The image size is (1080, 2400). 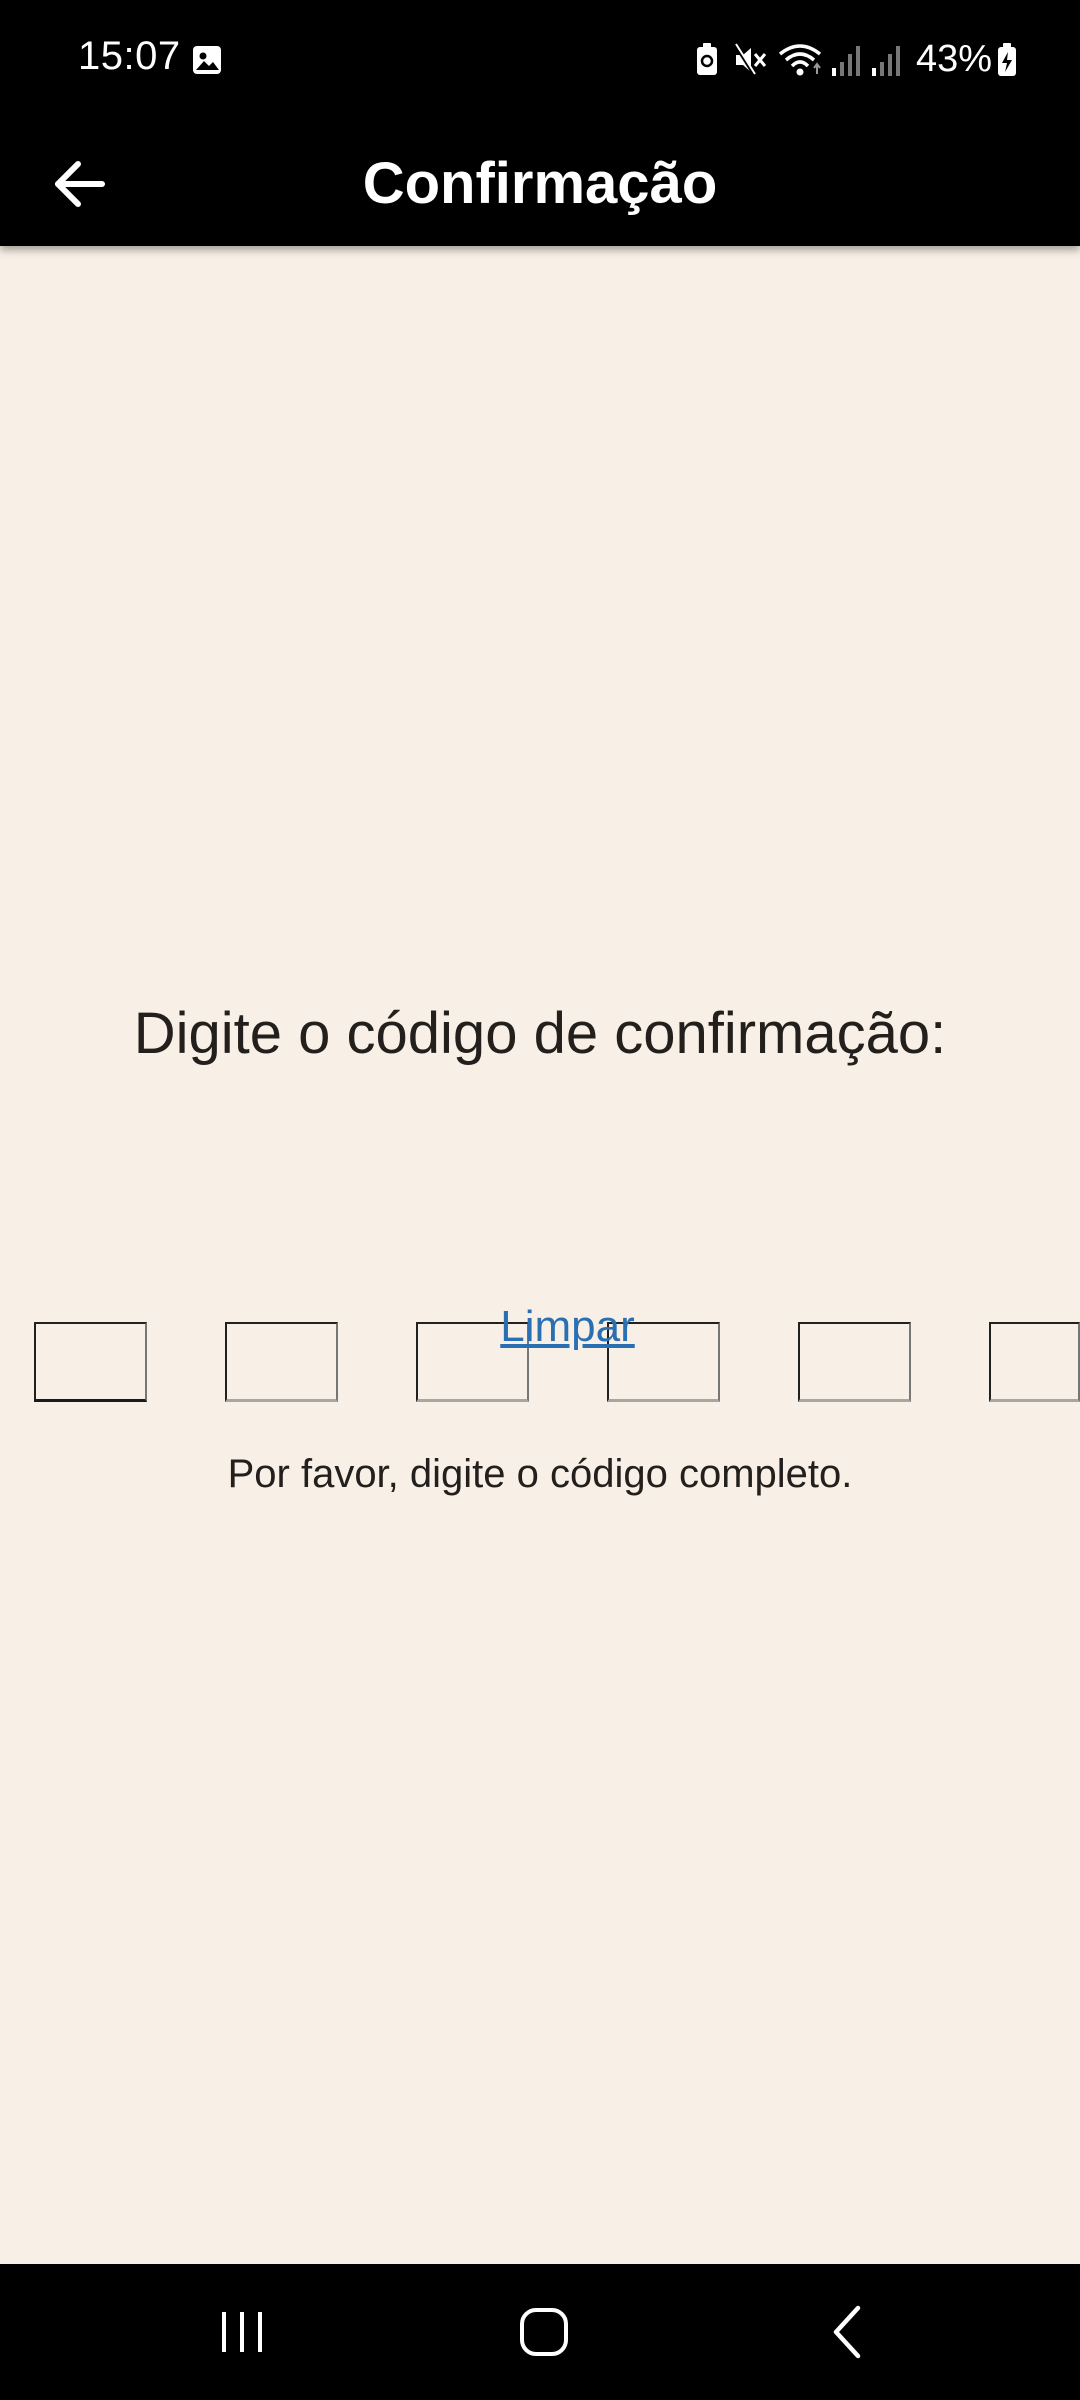 I want to click on wifi-icon, so click(x=800, y=60).